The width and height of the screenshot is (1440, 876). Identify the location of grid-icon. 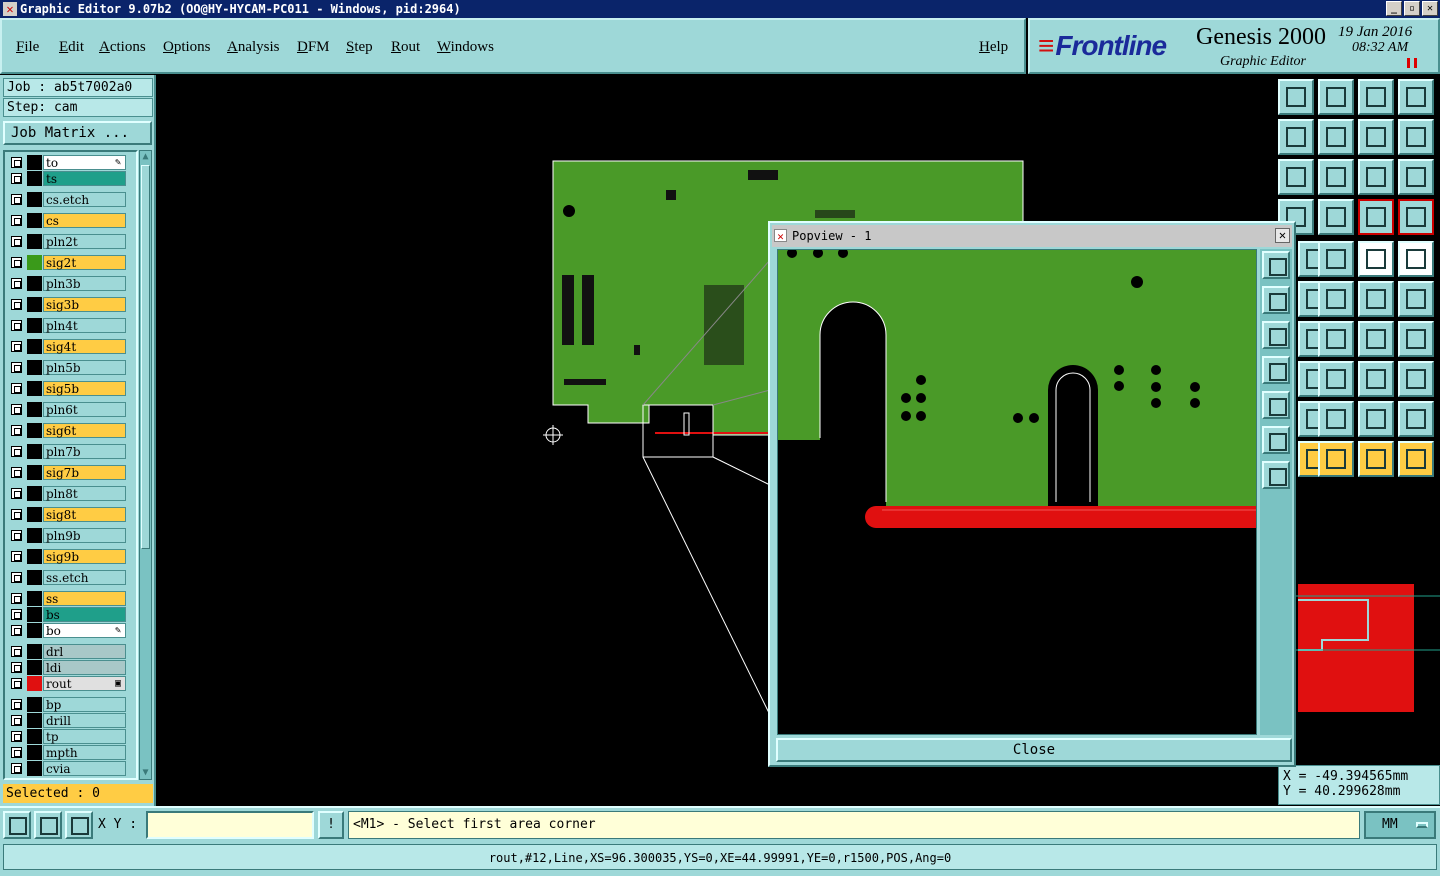
(79, 825).